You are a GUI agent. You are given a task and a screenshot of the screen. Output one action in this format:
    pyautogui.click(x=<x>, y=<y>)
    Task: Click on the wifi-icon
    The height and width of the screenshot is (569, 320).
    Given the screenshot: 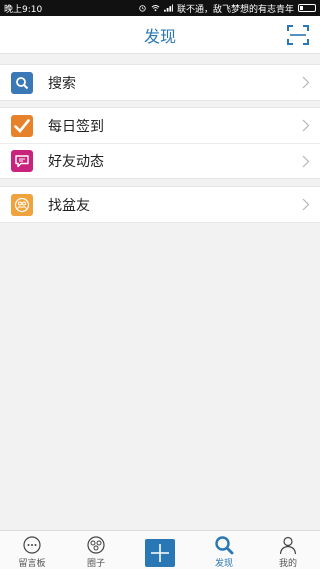 What is the action you would take?
    pyautogui.click(x=155, y=8)
    